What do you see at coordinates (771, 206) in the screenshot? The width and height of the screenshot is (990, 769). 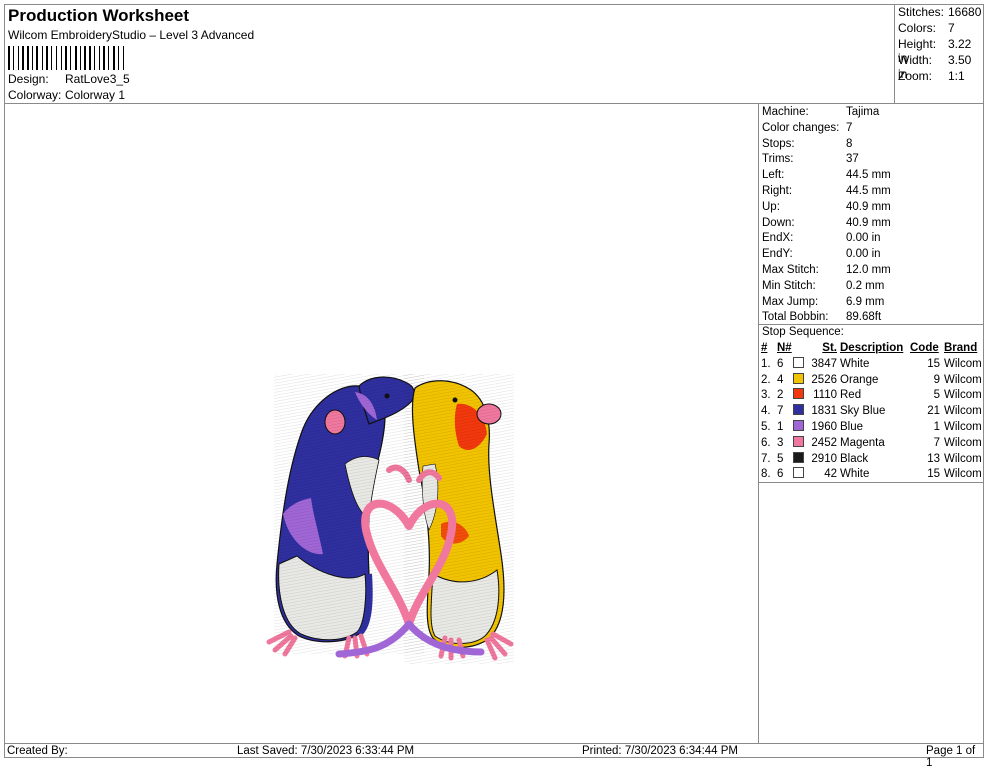 I see `info-label: Up:` at bounding box center [771, 206].